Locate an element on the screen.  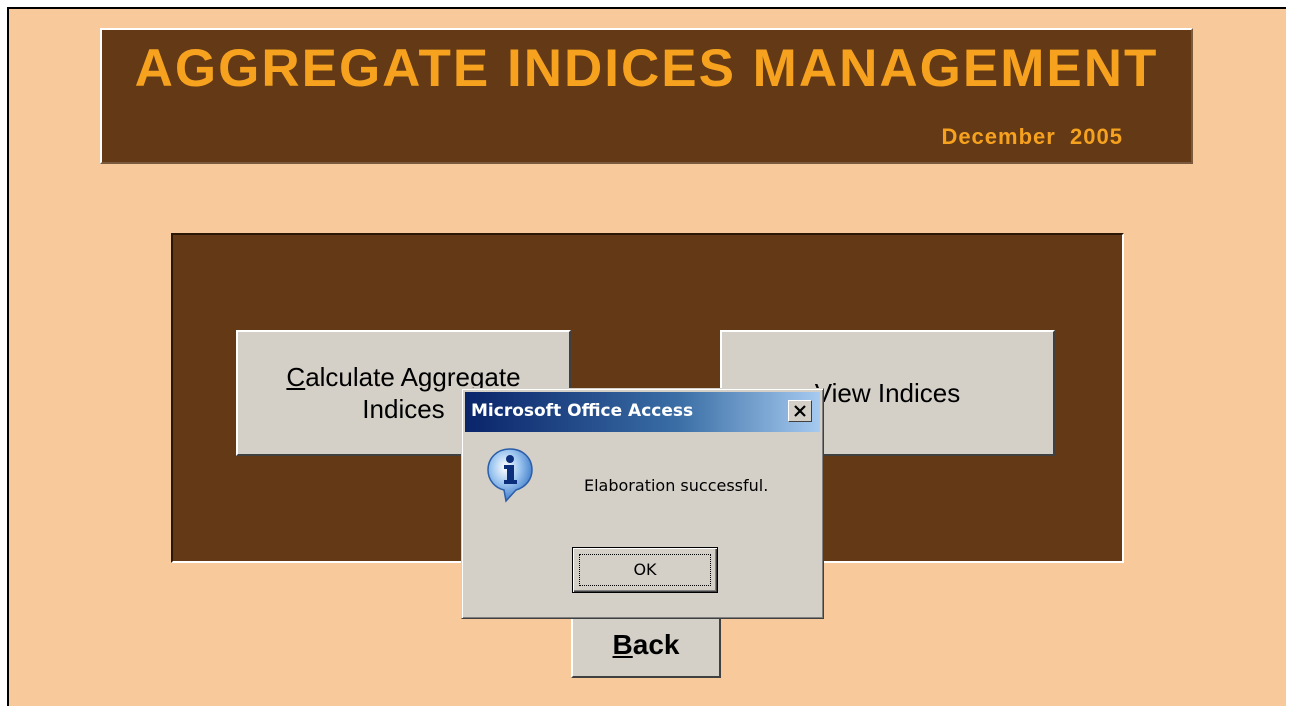
ok-label: OK is located at coordinates (645, 569).